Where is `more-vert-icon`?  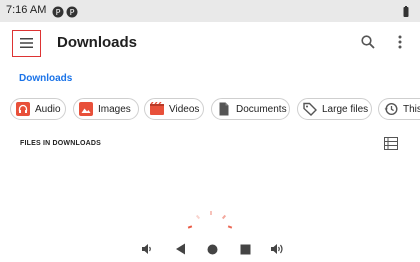 more-vert-icon is located at coordinates (400, 44).